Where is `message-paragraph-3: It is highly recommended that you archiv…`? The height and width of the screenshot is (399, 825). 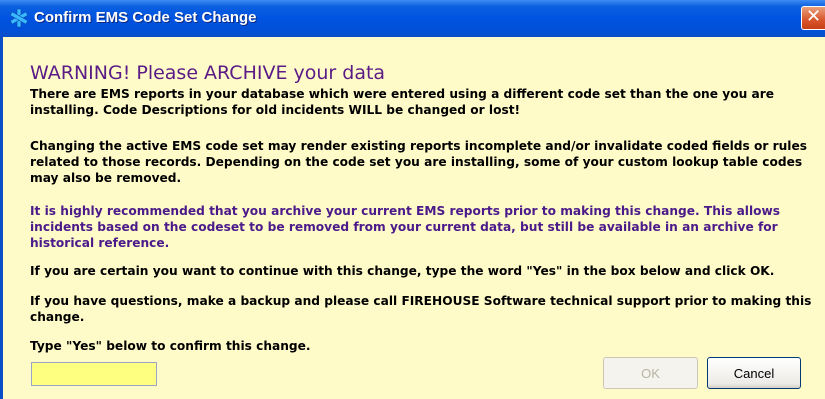
message-paragraph-3: It is highly recommended that you archiv… is located at coordinates (405, 227).